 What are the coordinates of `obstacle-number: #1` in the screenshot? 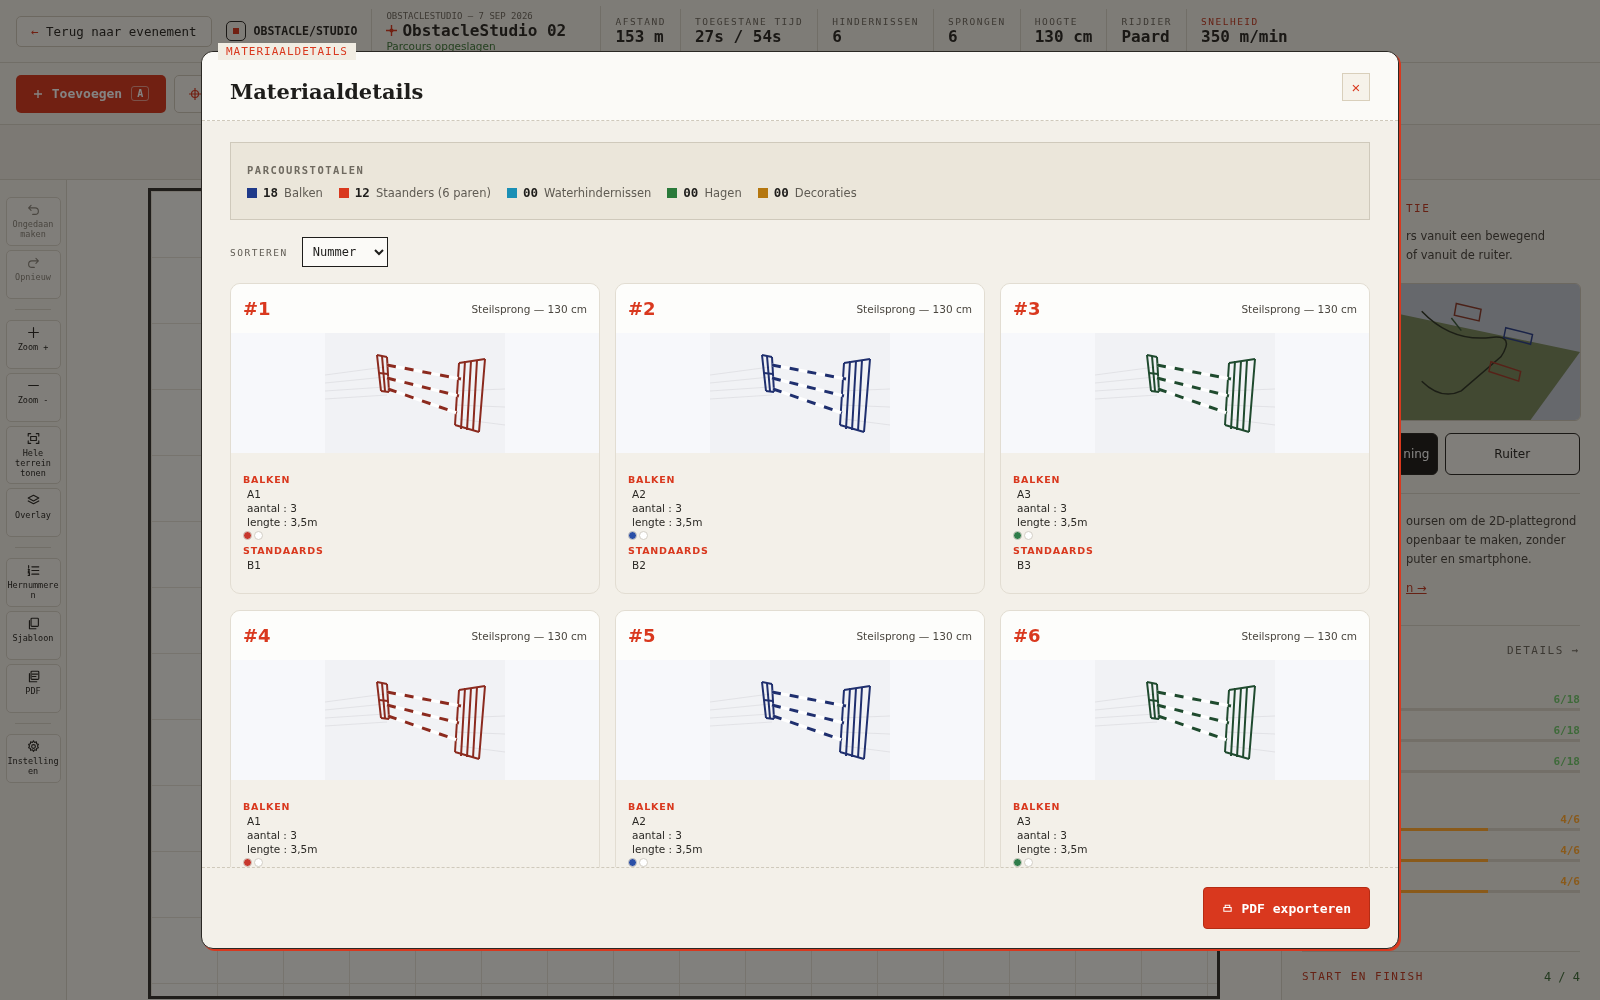 It's located at (257, 308).